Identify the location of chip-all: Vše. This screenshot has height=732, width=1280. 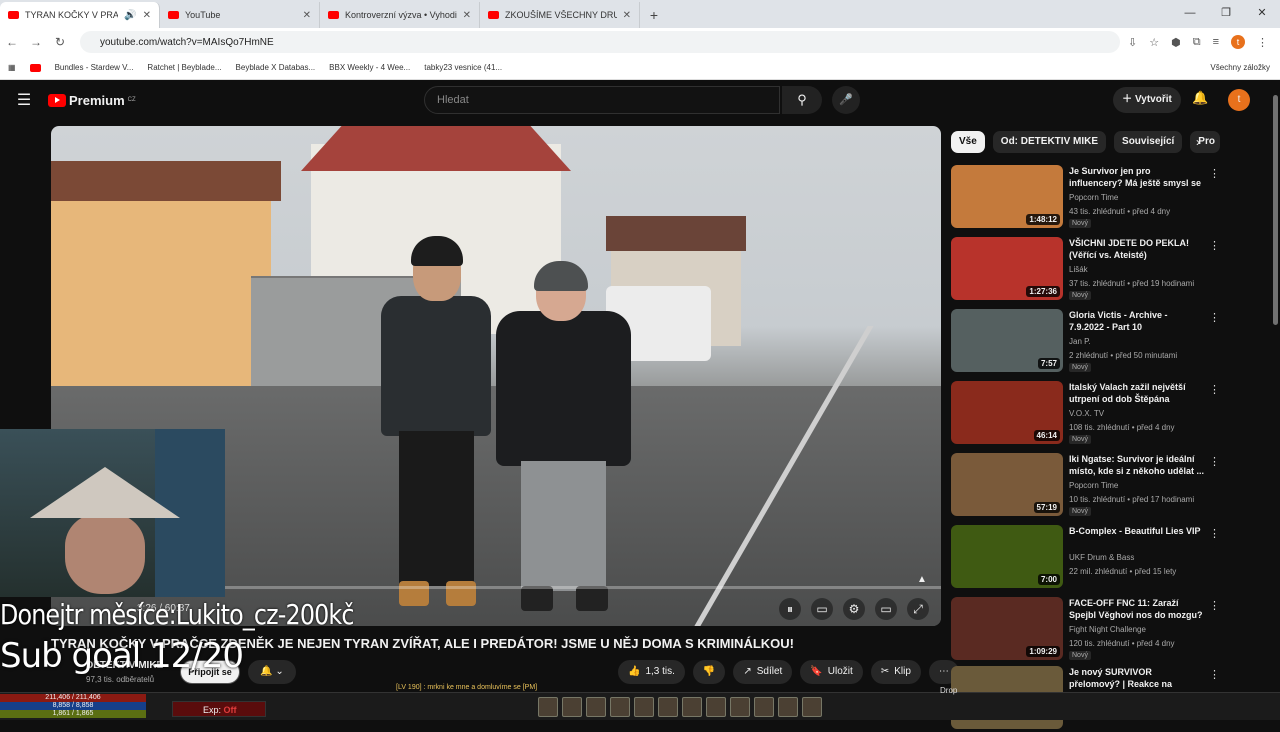
(968, 142).